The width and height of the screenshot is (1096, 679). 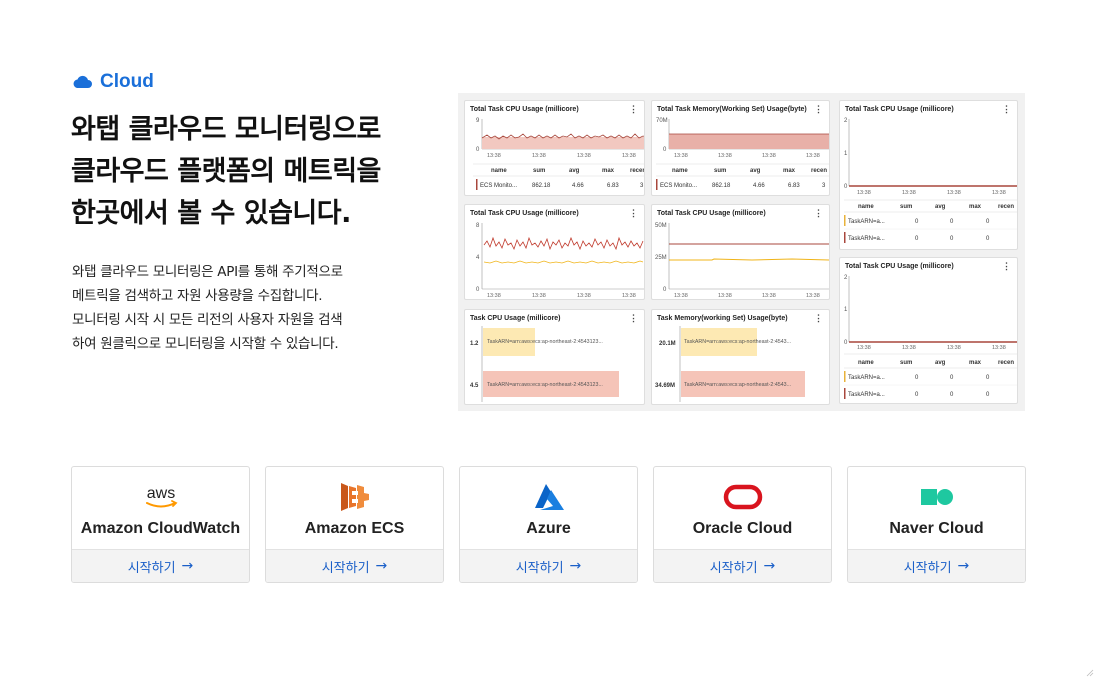 What do you see at coordinates (936, 528) in the screenshot?
I see `card-title: Naver Cloud` at bounding box center [936, 528].